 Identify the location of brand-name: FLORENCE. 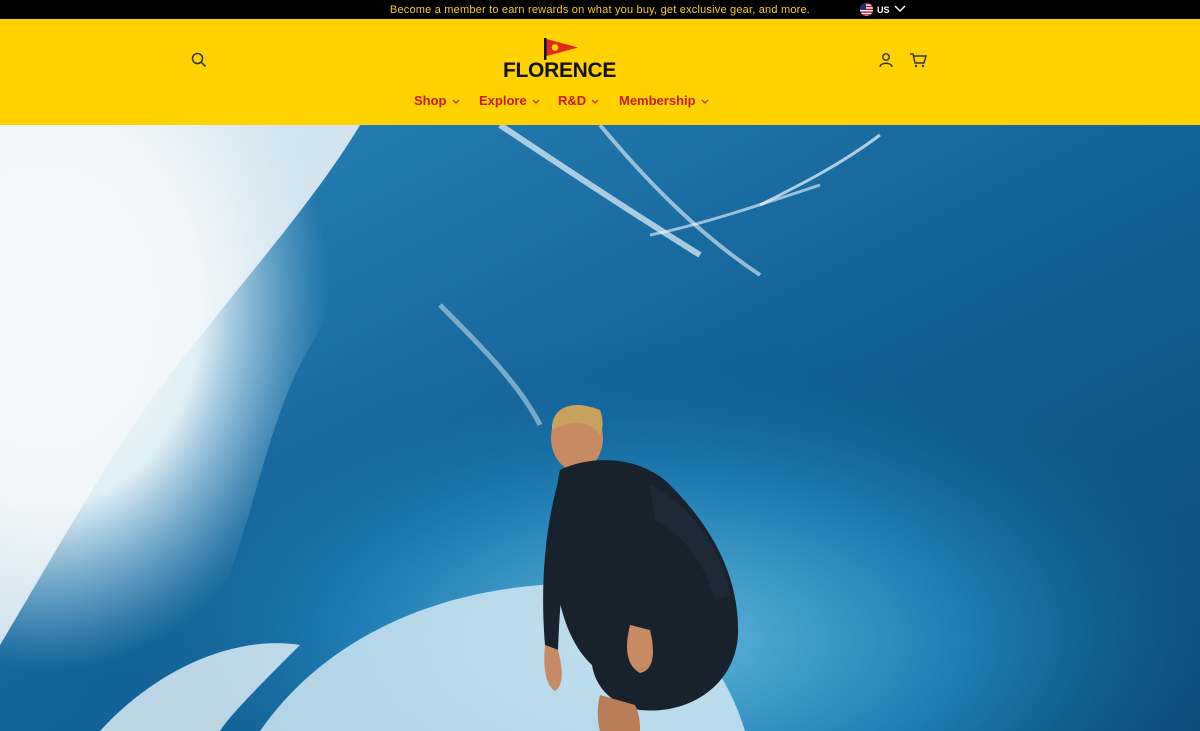
(560, 70).